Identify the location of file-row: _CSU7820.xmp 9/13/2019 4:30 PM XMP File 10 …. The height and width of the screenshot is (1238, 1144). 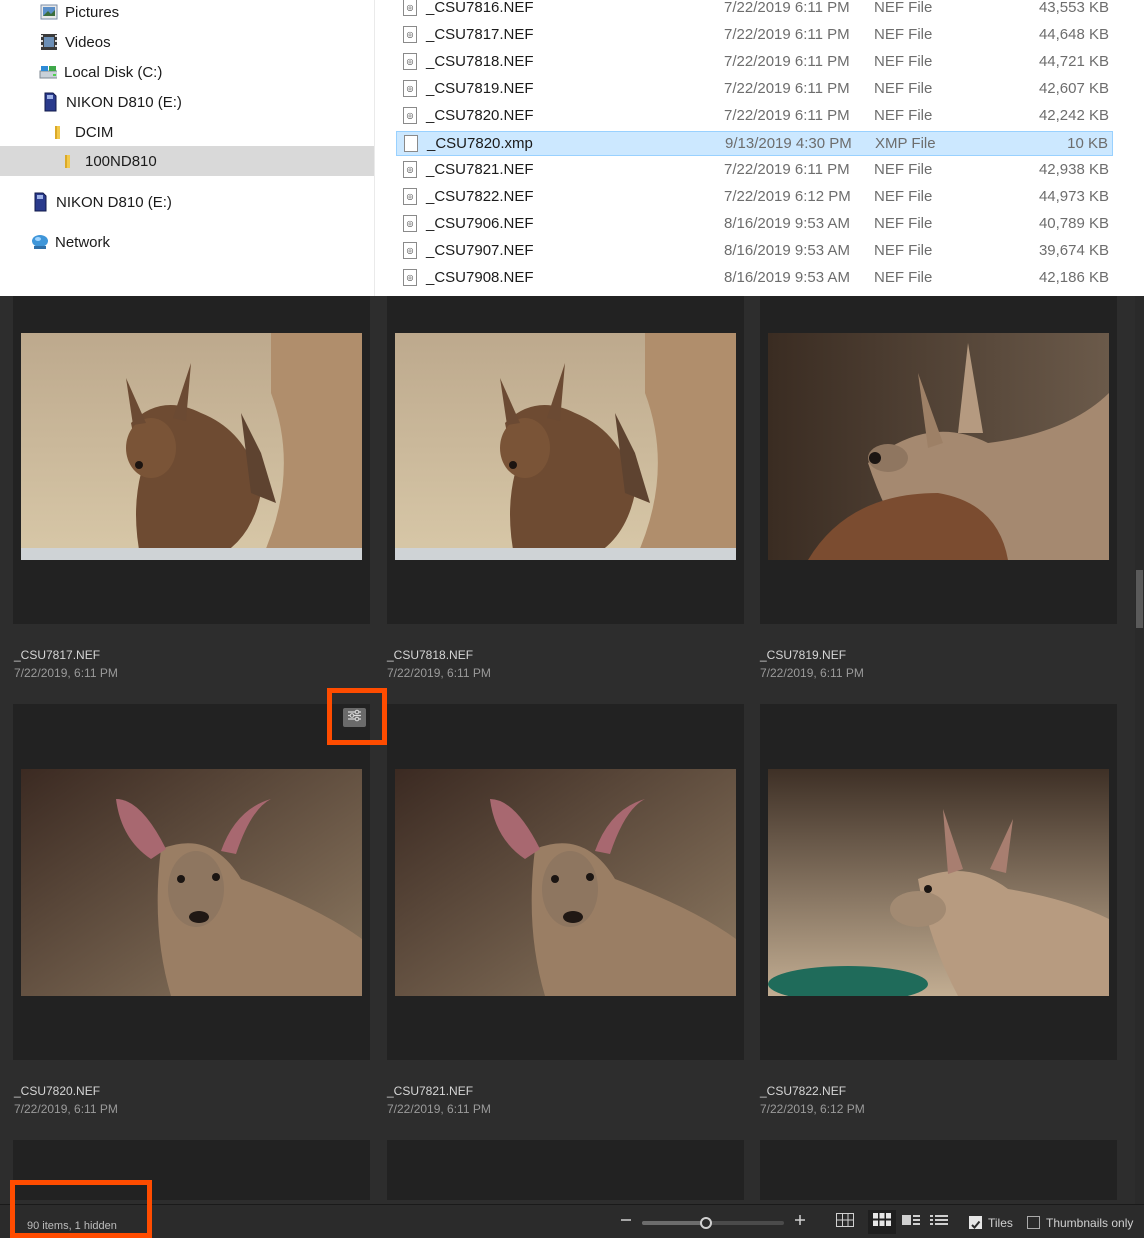
(754, 143).